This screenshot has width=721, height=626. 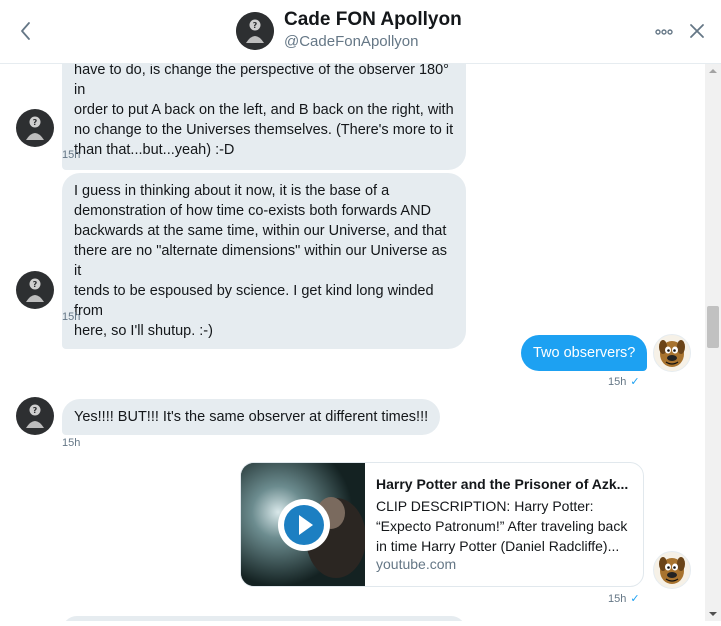 I want to click on close-icon, so click(x=697, y=31).